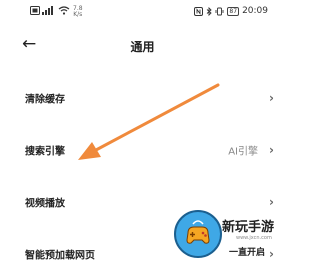  Describe the element at coordinates (247, 253) in the screenshot. I see `watermark-slogan: 一直开启` at that location.